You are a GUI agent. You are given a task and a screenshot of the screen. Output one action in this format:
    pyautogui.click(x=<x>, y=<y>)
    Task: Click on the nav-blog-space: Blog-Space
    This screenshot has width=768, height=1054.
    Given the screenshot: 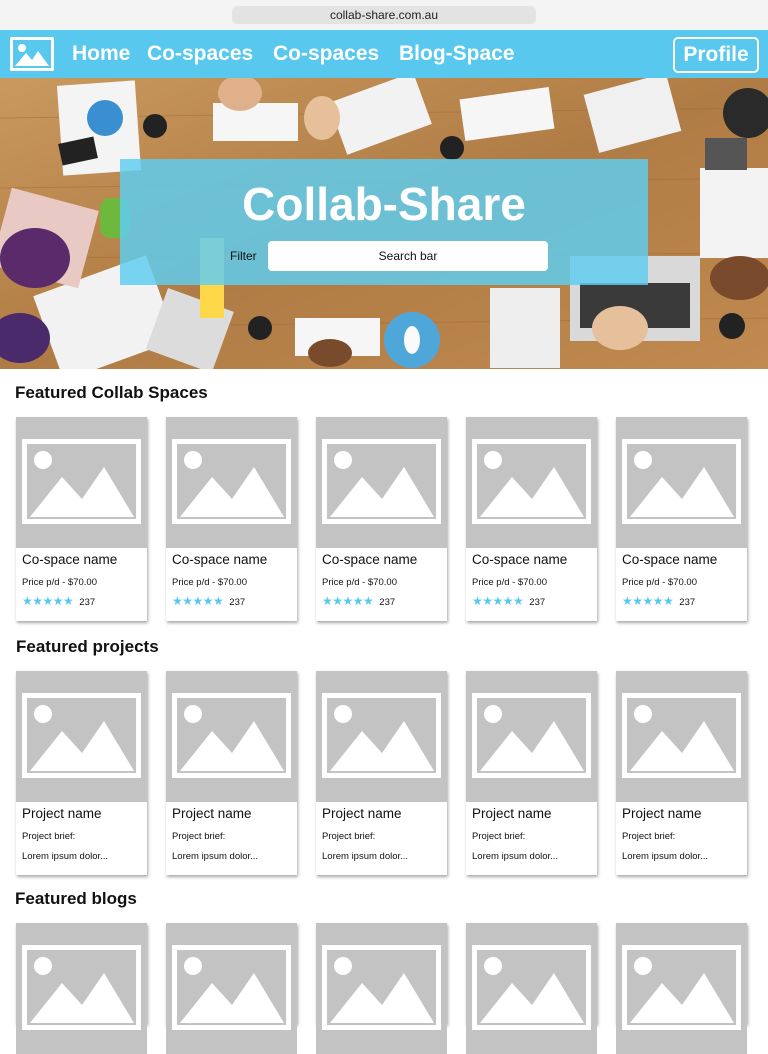 What is the action you would take?
    pyautogui.click(x=457, y=54)
    